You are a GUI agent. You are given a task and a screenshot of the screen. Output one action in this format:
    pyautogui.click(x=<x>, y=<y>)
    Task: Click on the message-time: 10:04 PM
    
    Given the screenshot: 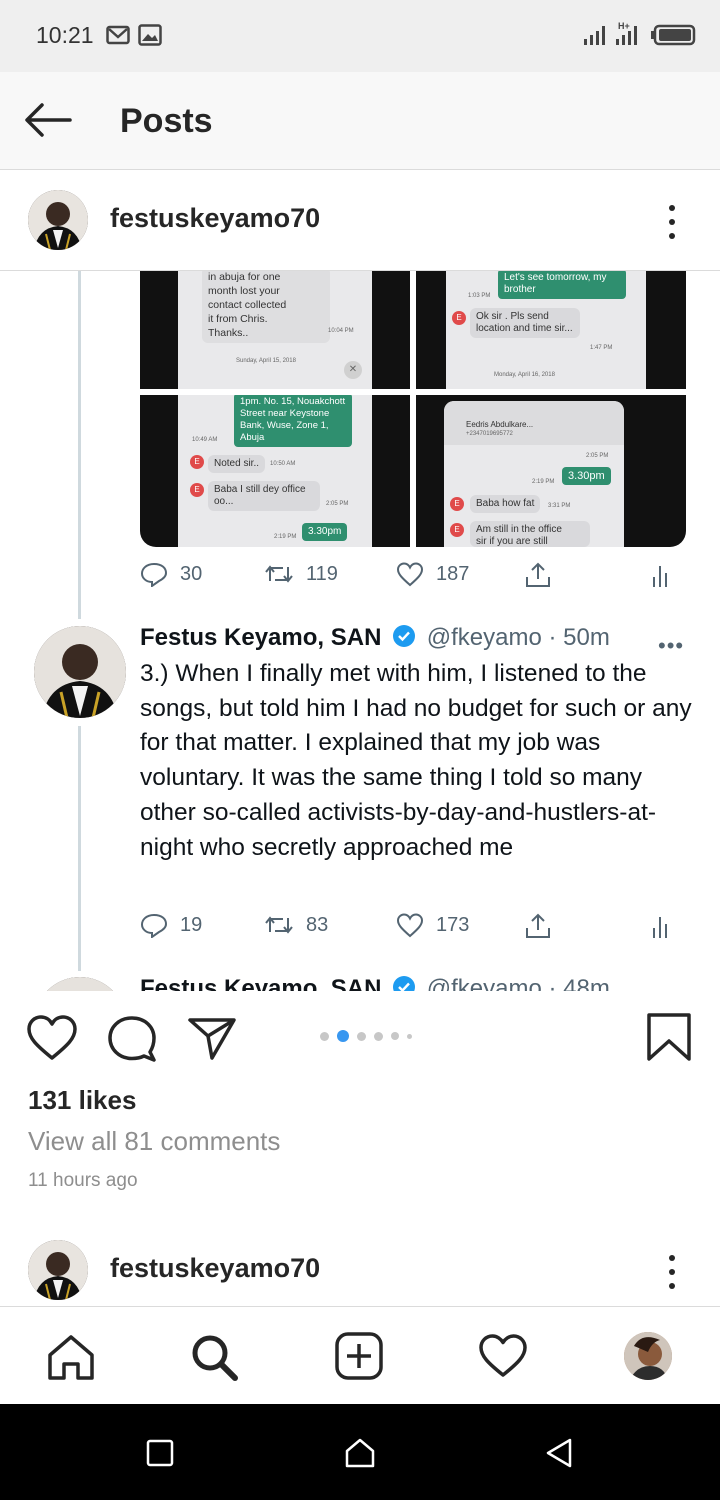 What is the action you would take?
    pyautogui.click(x=341, y=331)
    